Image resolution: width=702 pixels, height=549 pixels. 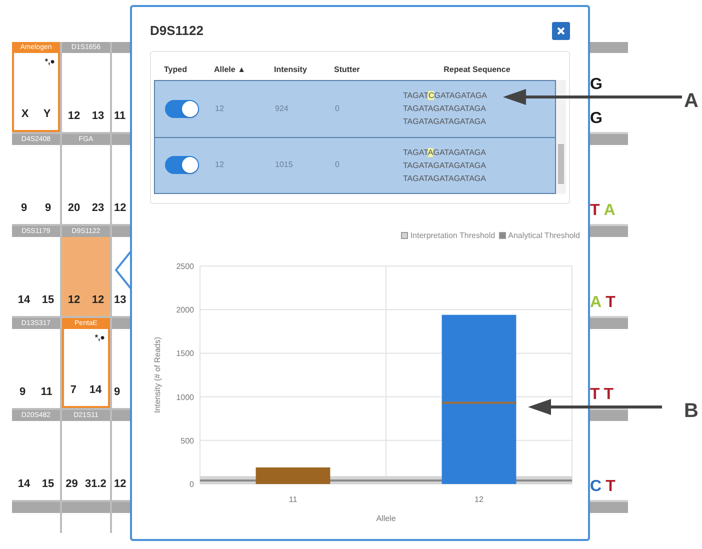 What do you see at coordinates (304, 70) in the screenshot?
I see `column-header: Intensity` at bounding box center [304, 70].